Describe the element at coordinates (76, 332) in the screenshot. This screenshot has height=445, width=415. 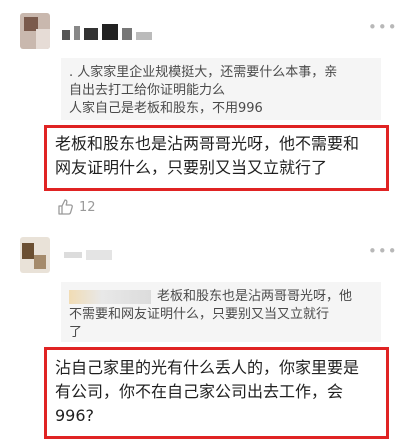
I see `quote-line: 了` at that location.